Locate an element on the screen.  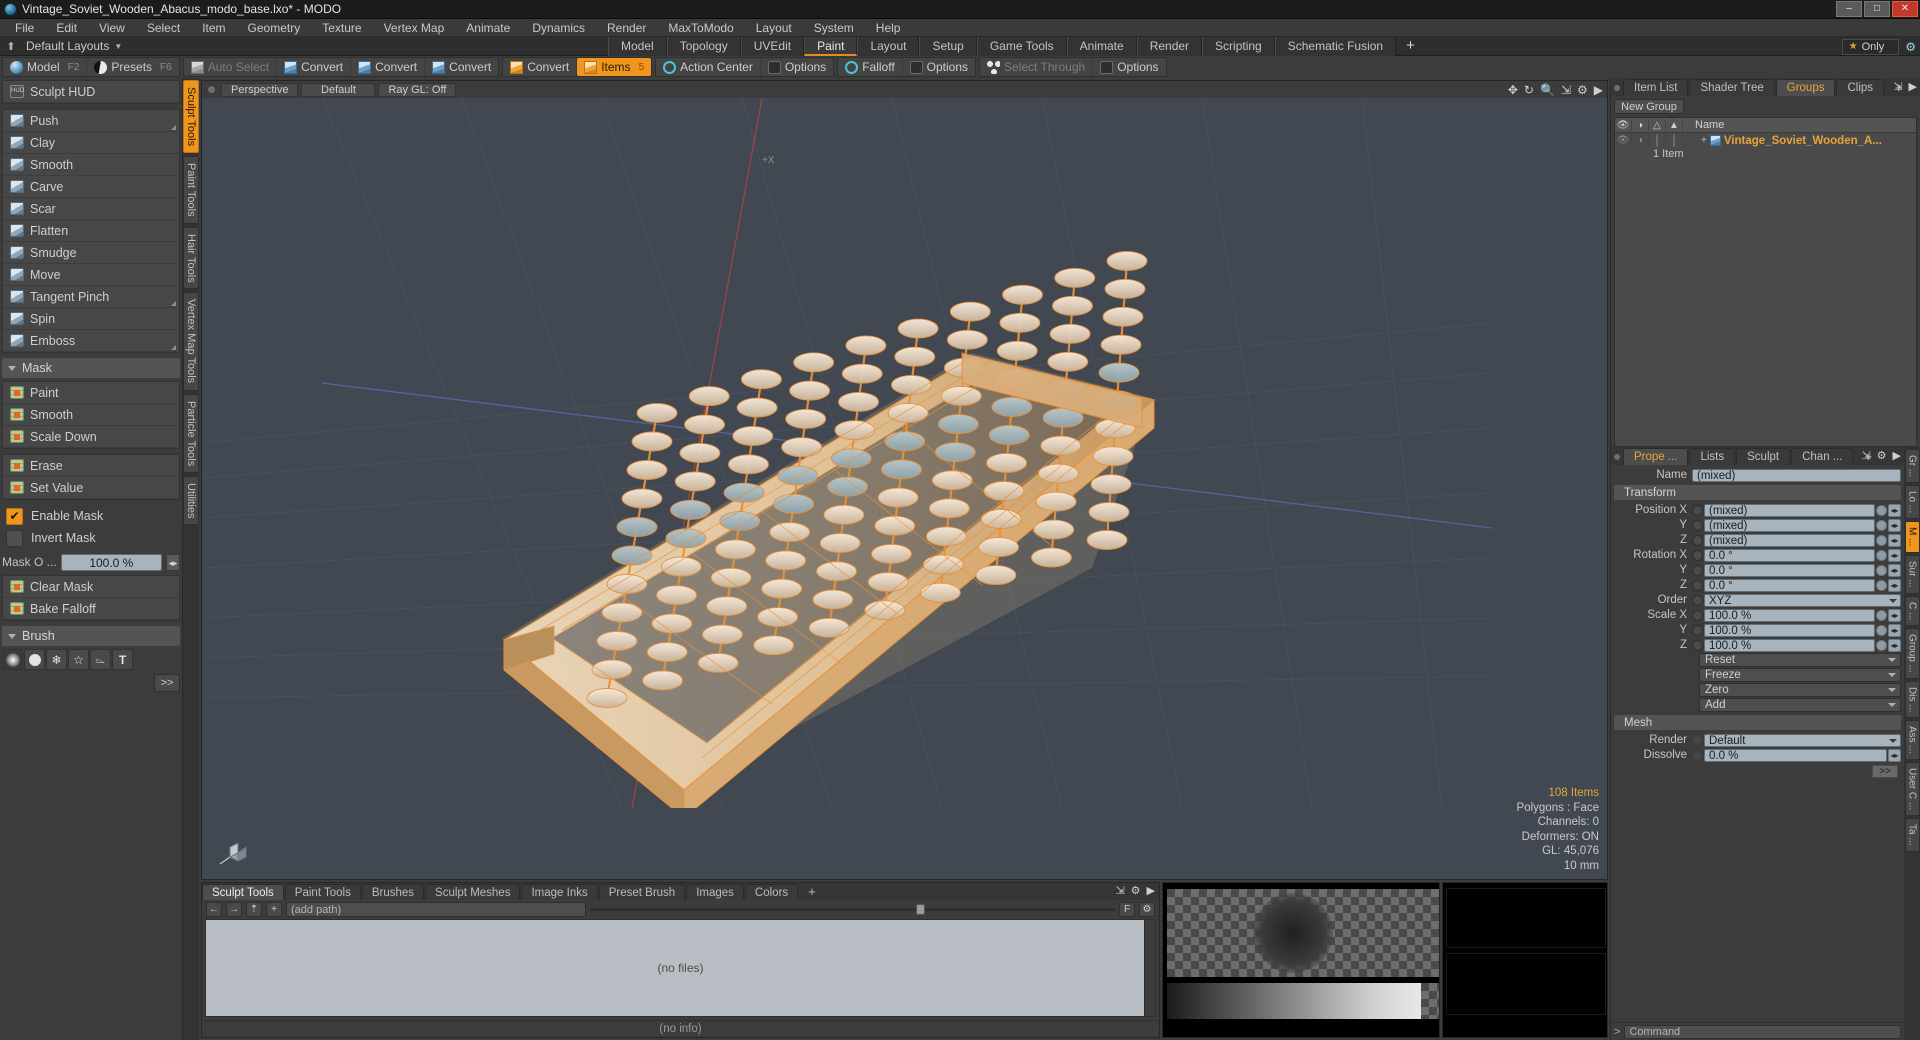
menu-item-help: Help is located at coordinates (888, 28).